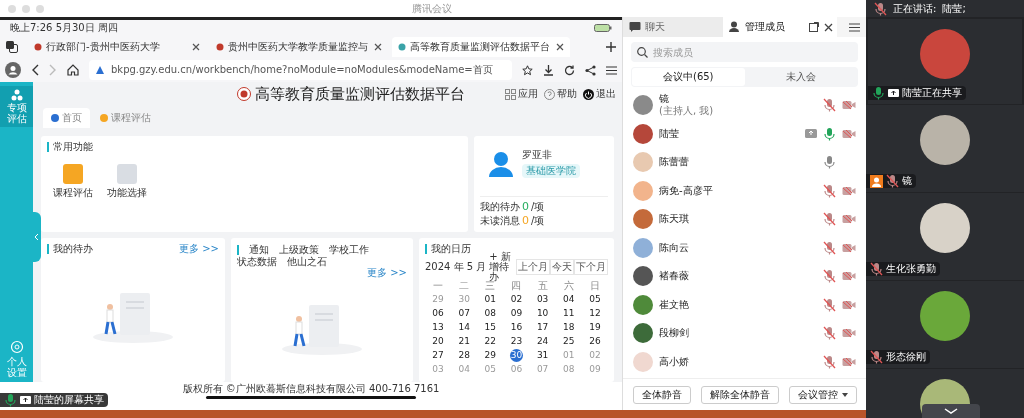 The image size is (1024, 418). What do you see at coordinates (13, 70) in the screenshot?
I see `account-icon` at bounding box center [13, 70].